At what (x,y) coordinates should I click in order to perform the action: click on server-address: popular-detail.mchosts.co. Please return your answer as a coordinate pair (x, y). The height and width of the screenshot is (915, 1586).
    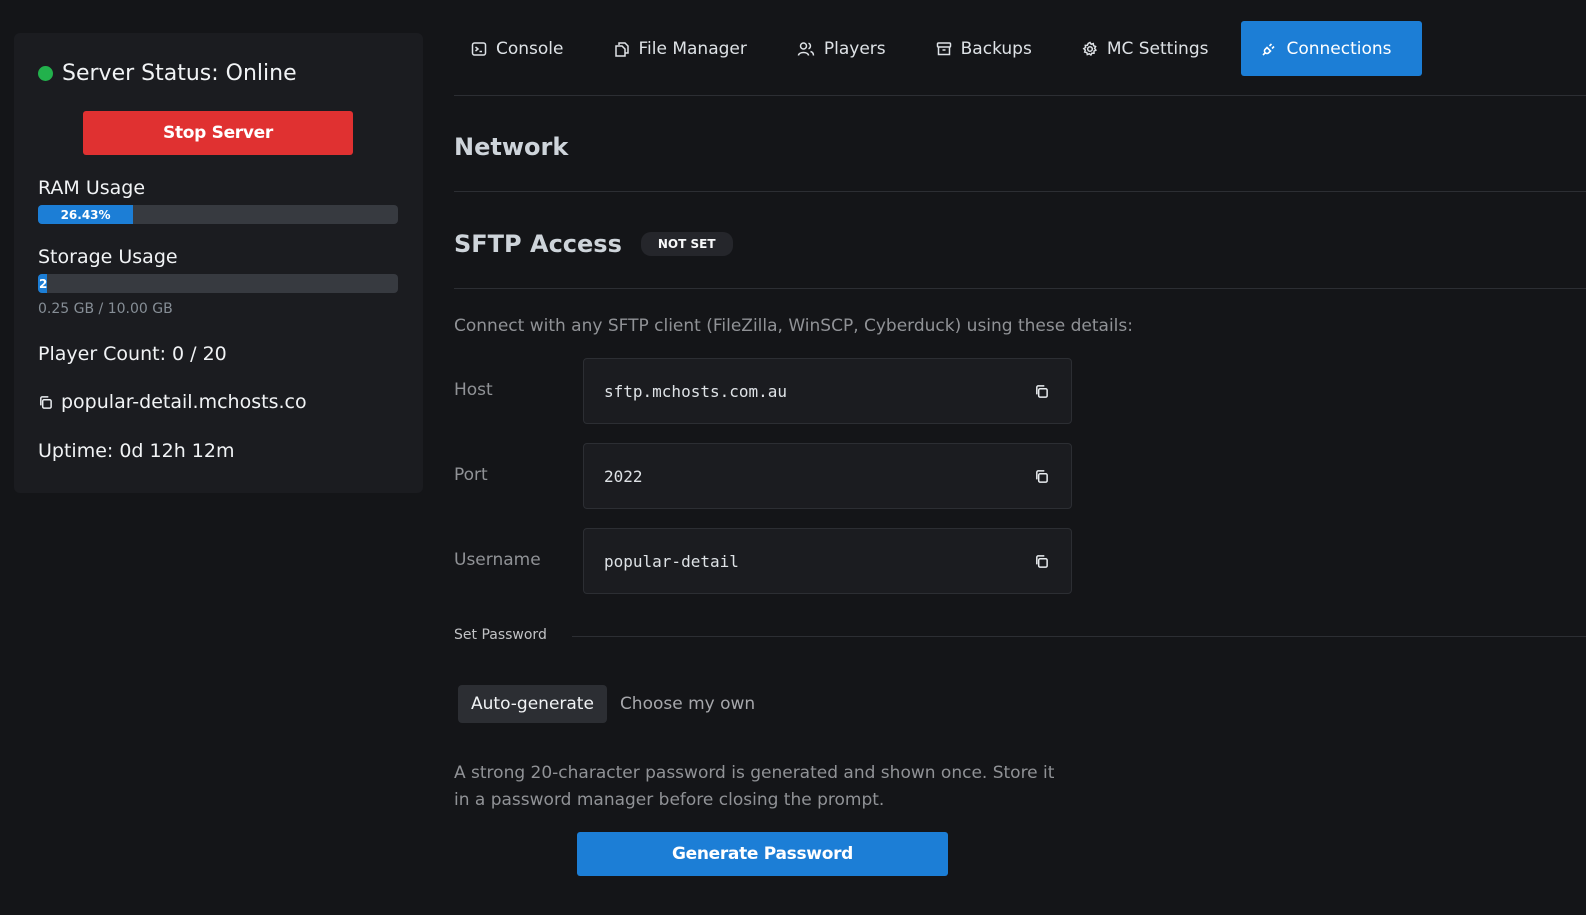
    Looking at the image, I should click on (184, 402).